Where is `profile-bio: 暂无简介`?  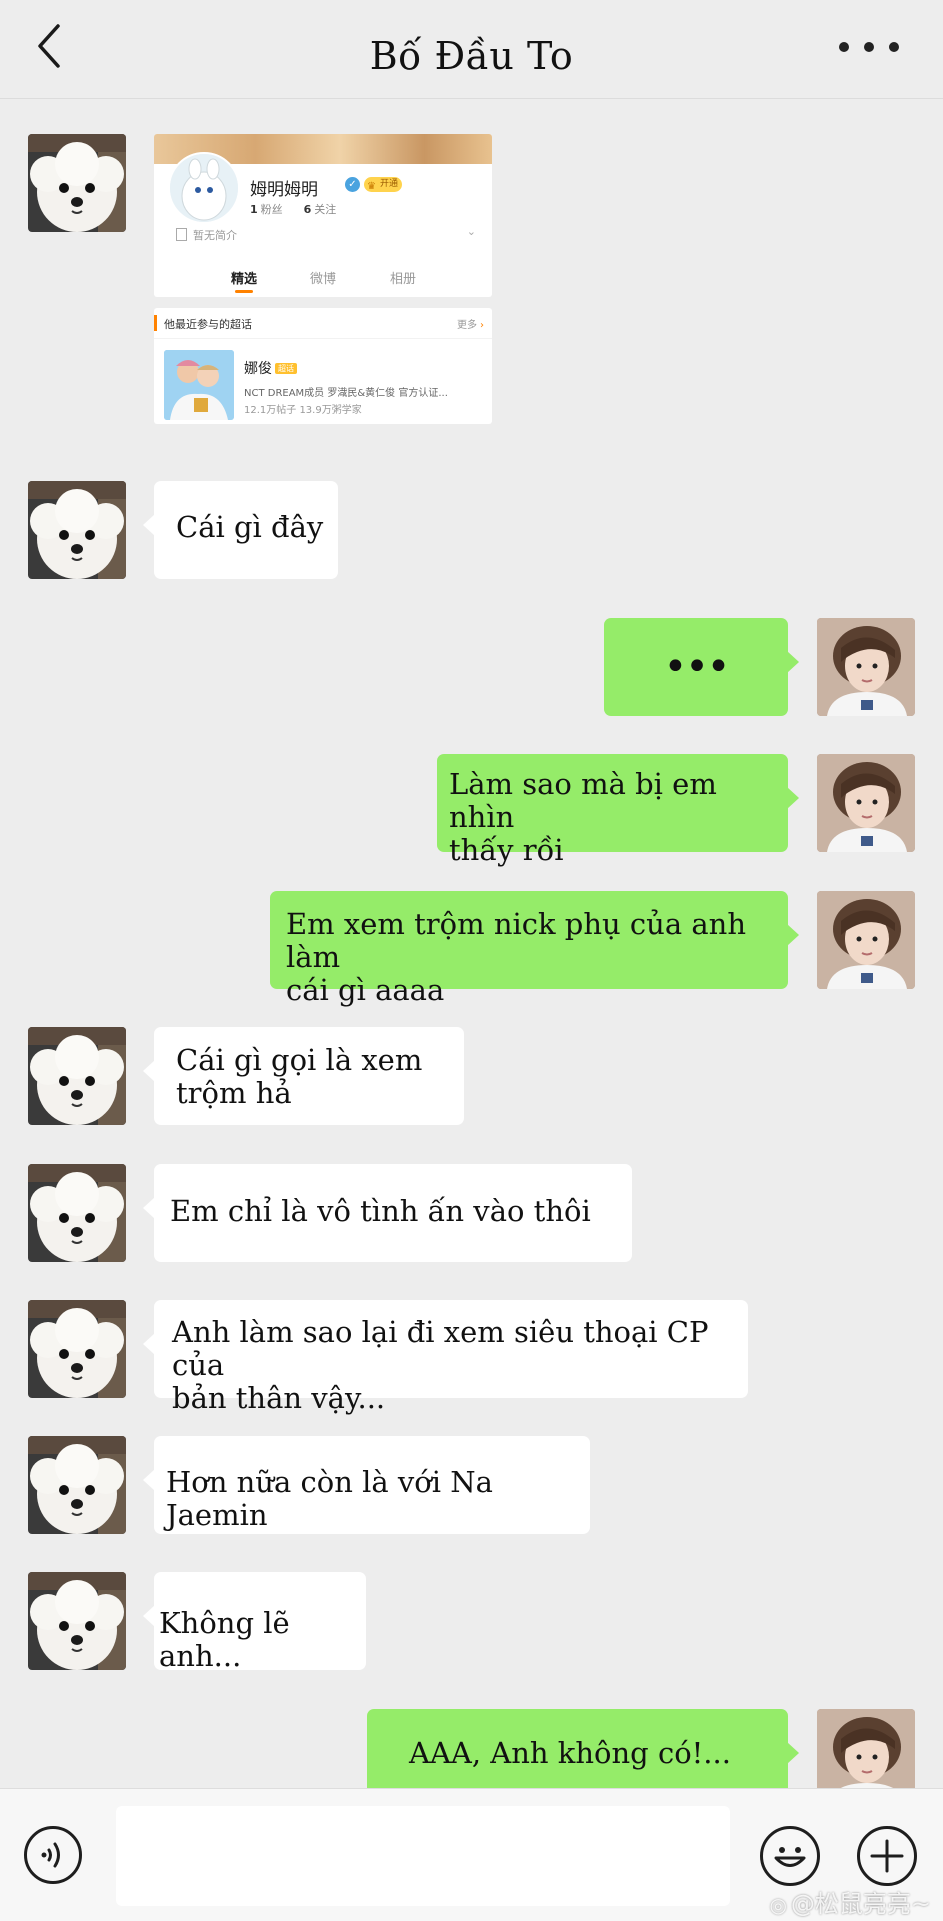 profile-bio: 暂无简介 is located at coordinates (206, 235).